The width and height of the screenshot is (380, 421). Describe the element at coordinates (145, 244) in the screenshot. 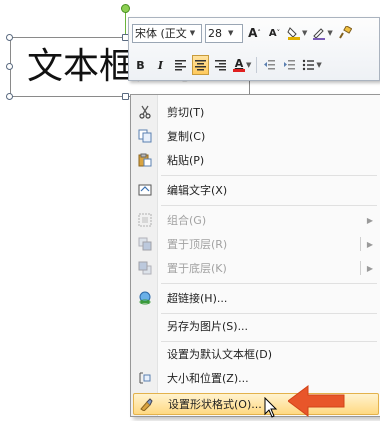

I see `bring-to-front-icon` at that location.